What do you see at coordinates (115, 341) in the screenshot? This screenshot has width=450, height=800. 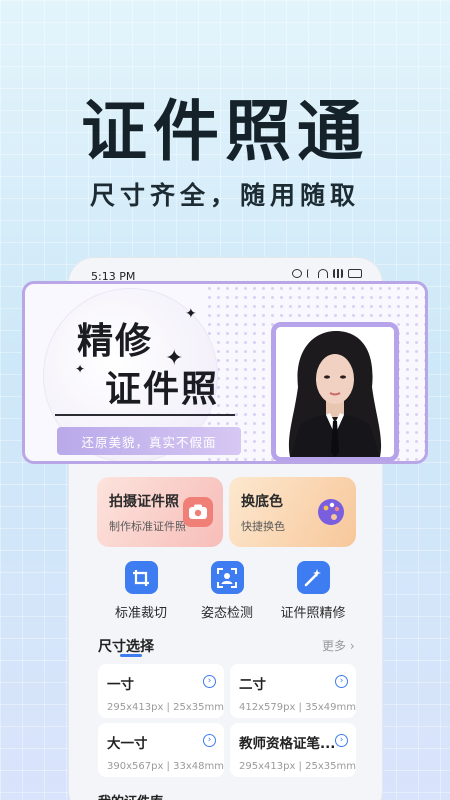 I see `banner-line1: 精修` at bounding box center [115, 341].